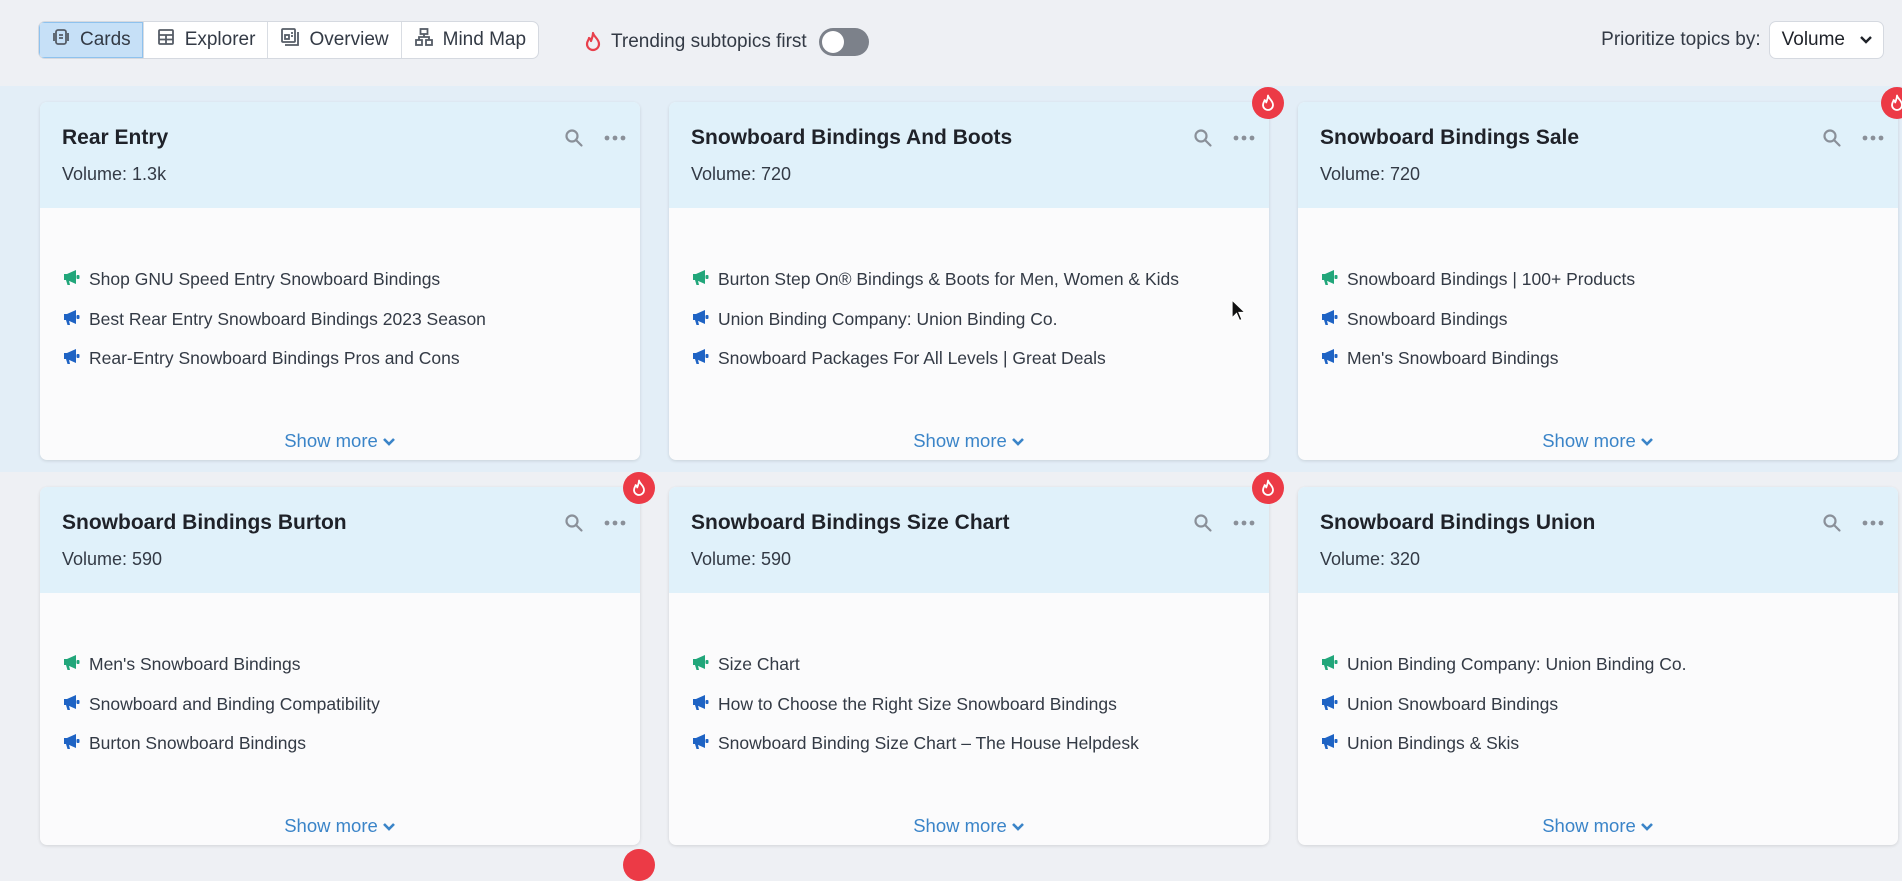 This screenshot has width=1902, height=881. Describe the element at coordinates (340, 540) in the screenshot. I see `card-header: Snowboard Bindings Burton Volume: 590` at that location.